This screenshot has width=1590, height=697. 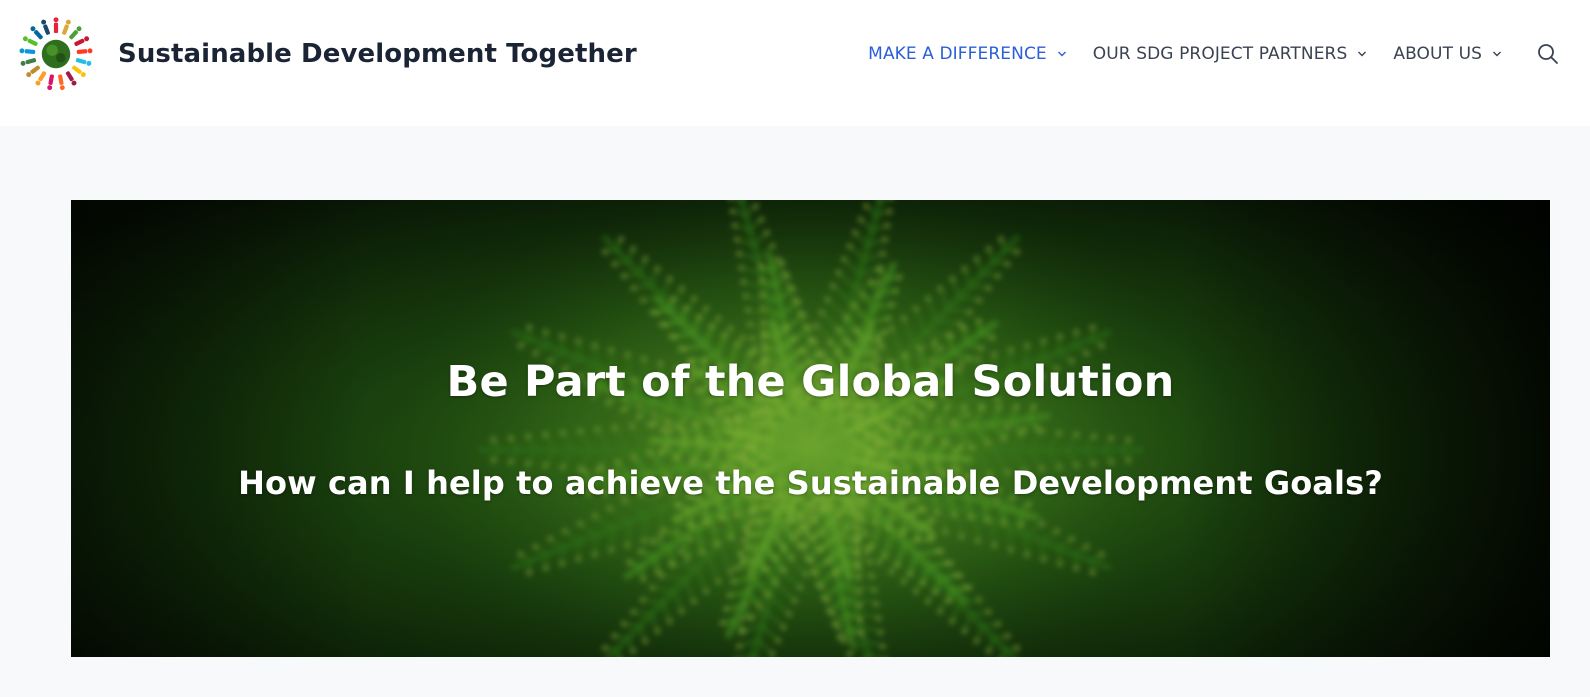 What do you see at coordinates (1220, 54) in the screenshot?
I see `nav-item-label: OUR SDG PROJECT PARTNERS` at bounding box center [1220, 54].